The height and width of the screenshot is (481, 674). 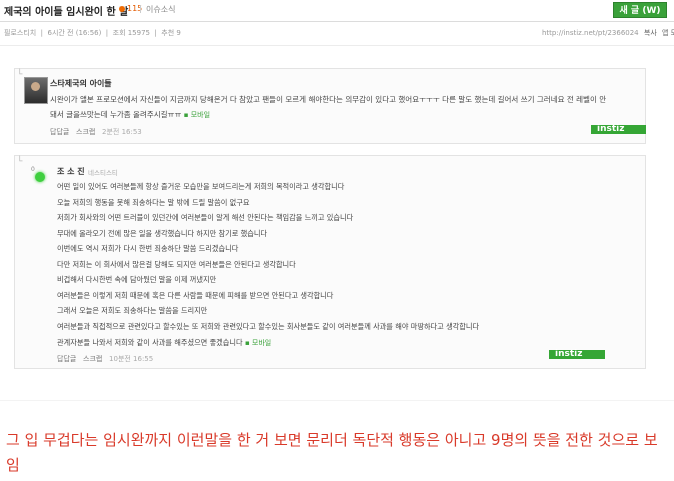 What do you see at coordinates (171, 33) in the screenshot?
I see `like-count: 추천 9` at bounding box center [171, 33].